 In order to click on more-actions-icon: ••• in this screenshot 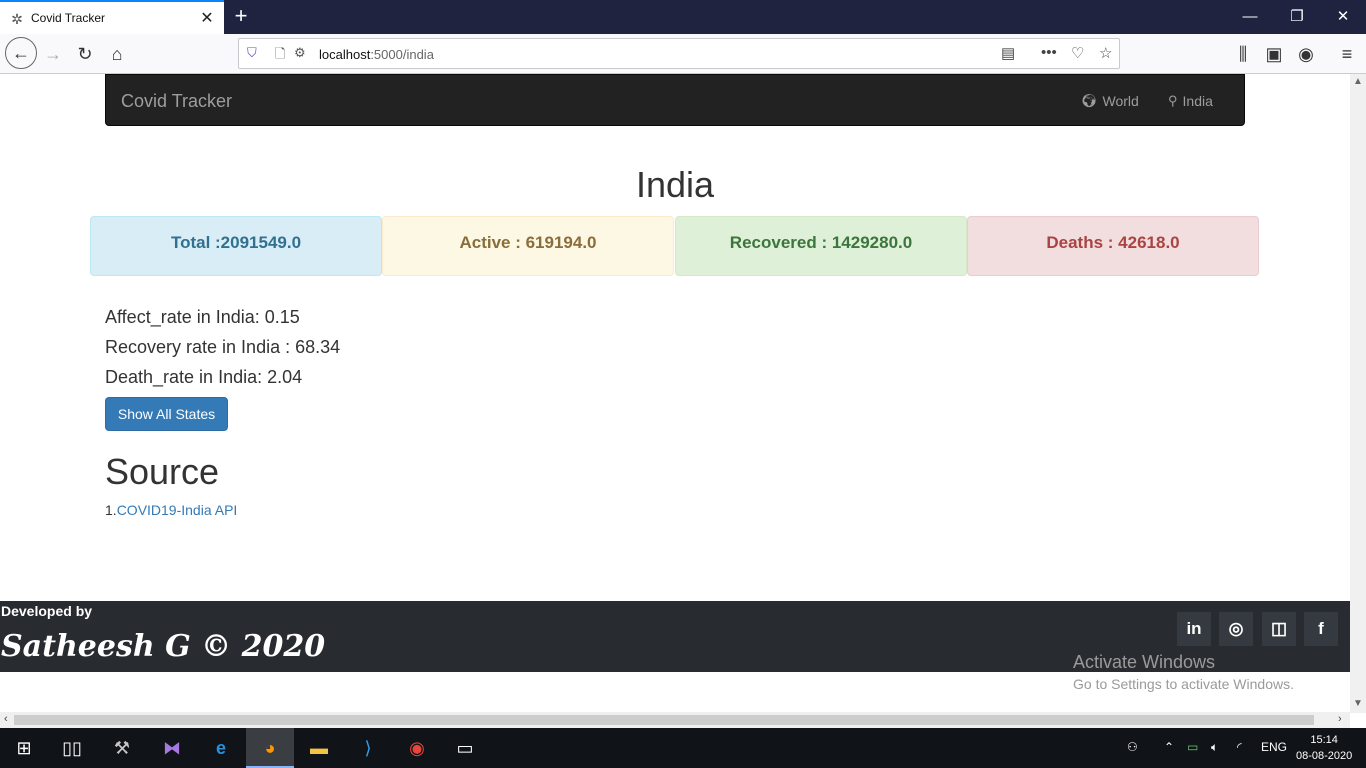, I will do `click(1049, 52)`.